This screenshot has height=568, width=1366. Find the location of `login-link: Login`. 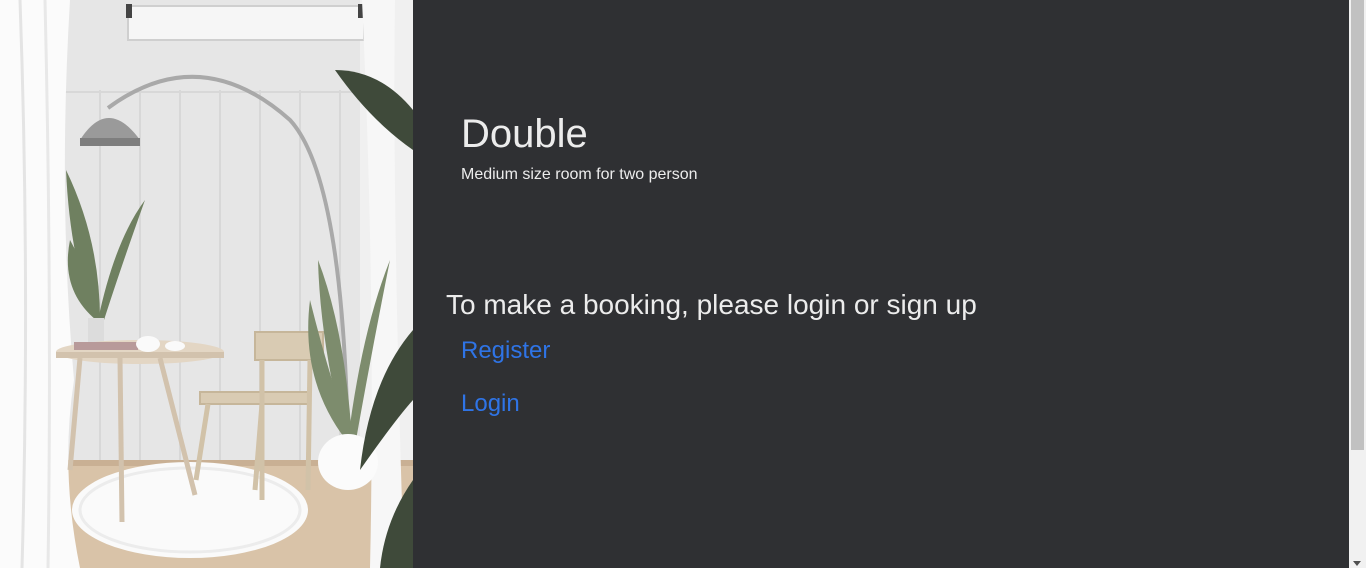

login-link: Login is located at coordinates (490, 404).